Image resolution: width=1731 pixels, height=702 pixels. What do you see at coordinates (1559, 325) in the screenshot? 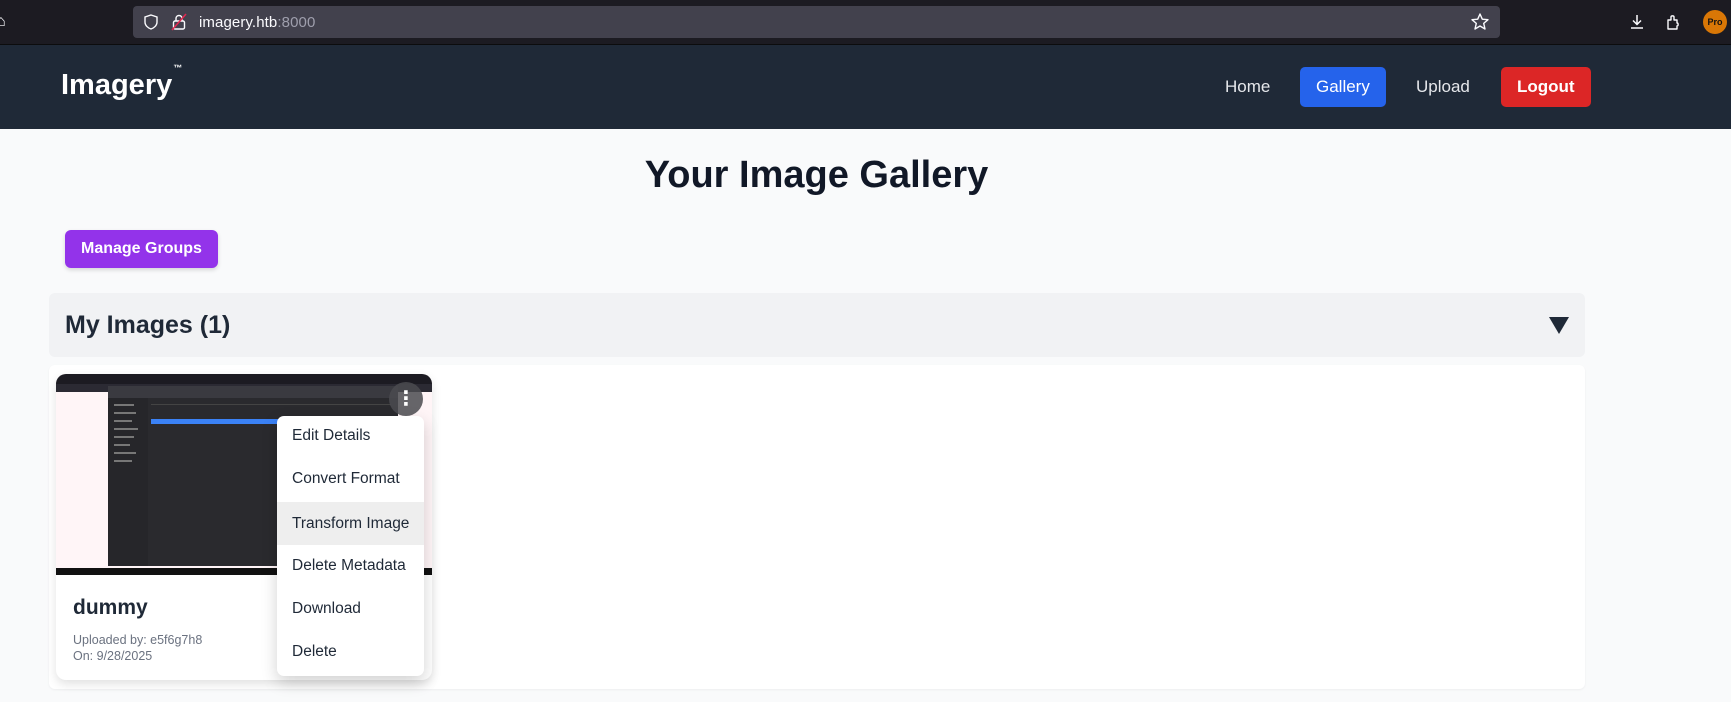
I see `collapse-caret-icon` at bounding box center [1559, 325].